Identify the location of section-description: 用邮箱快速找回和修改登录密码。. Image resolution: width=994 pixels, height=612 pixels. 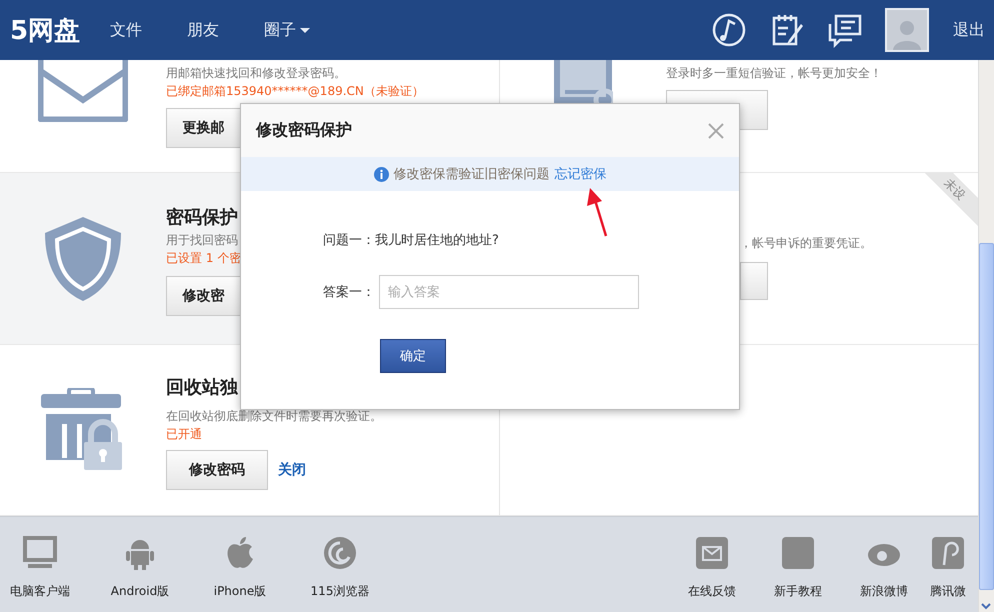
(256, 73).